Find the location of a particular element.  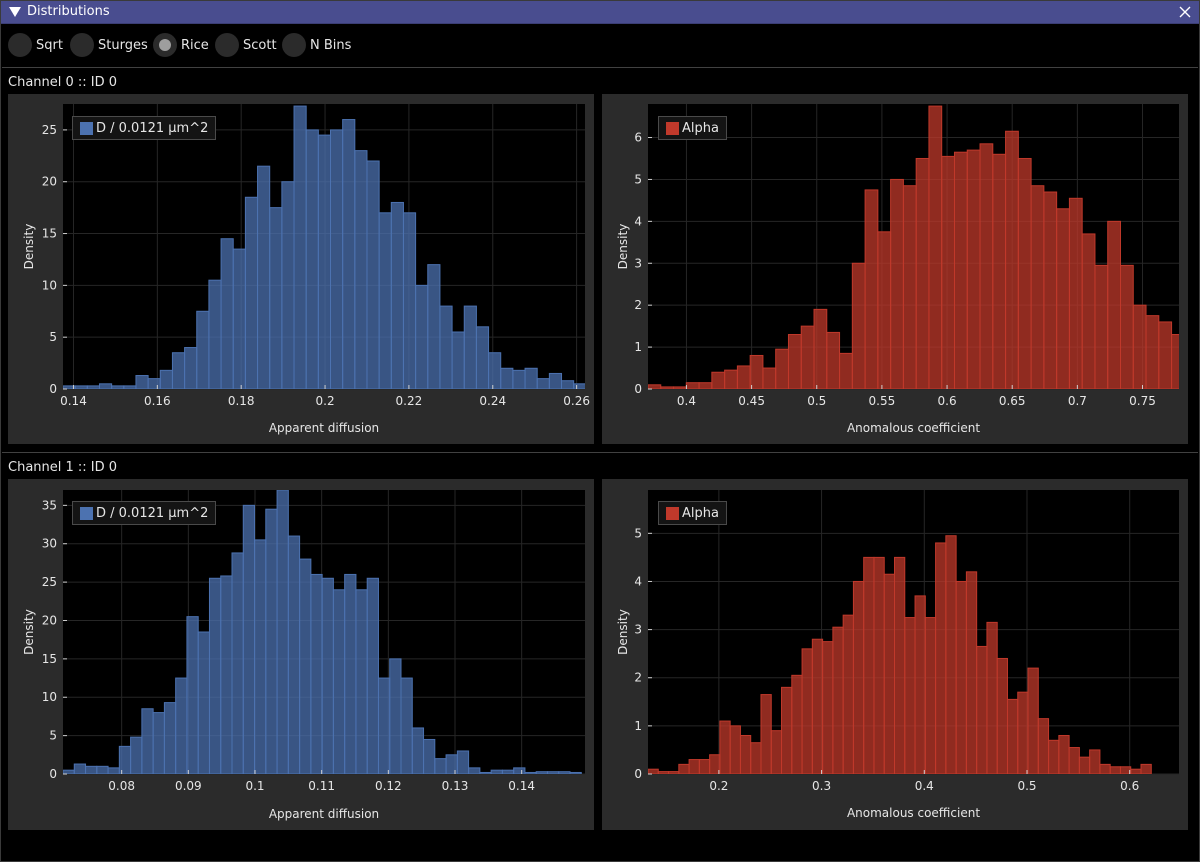

collapse-triangle-icon is located at coordinates (15, 12).